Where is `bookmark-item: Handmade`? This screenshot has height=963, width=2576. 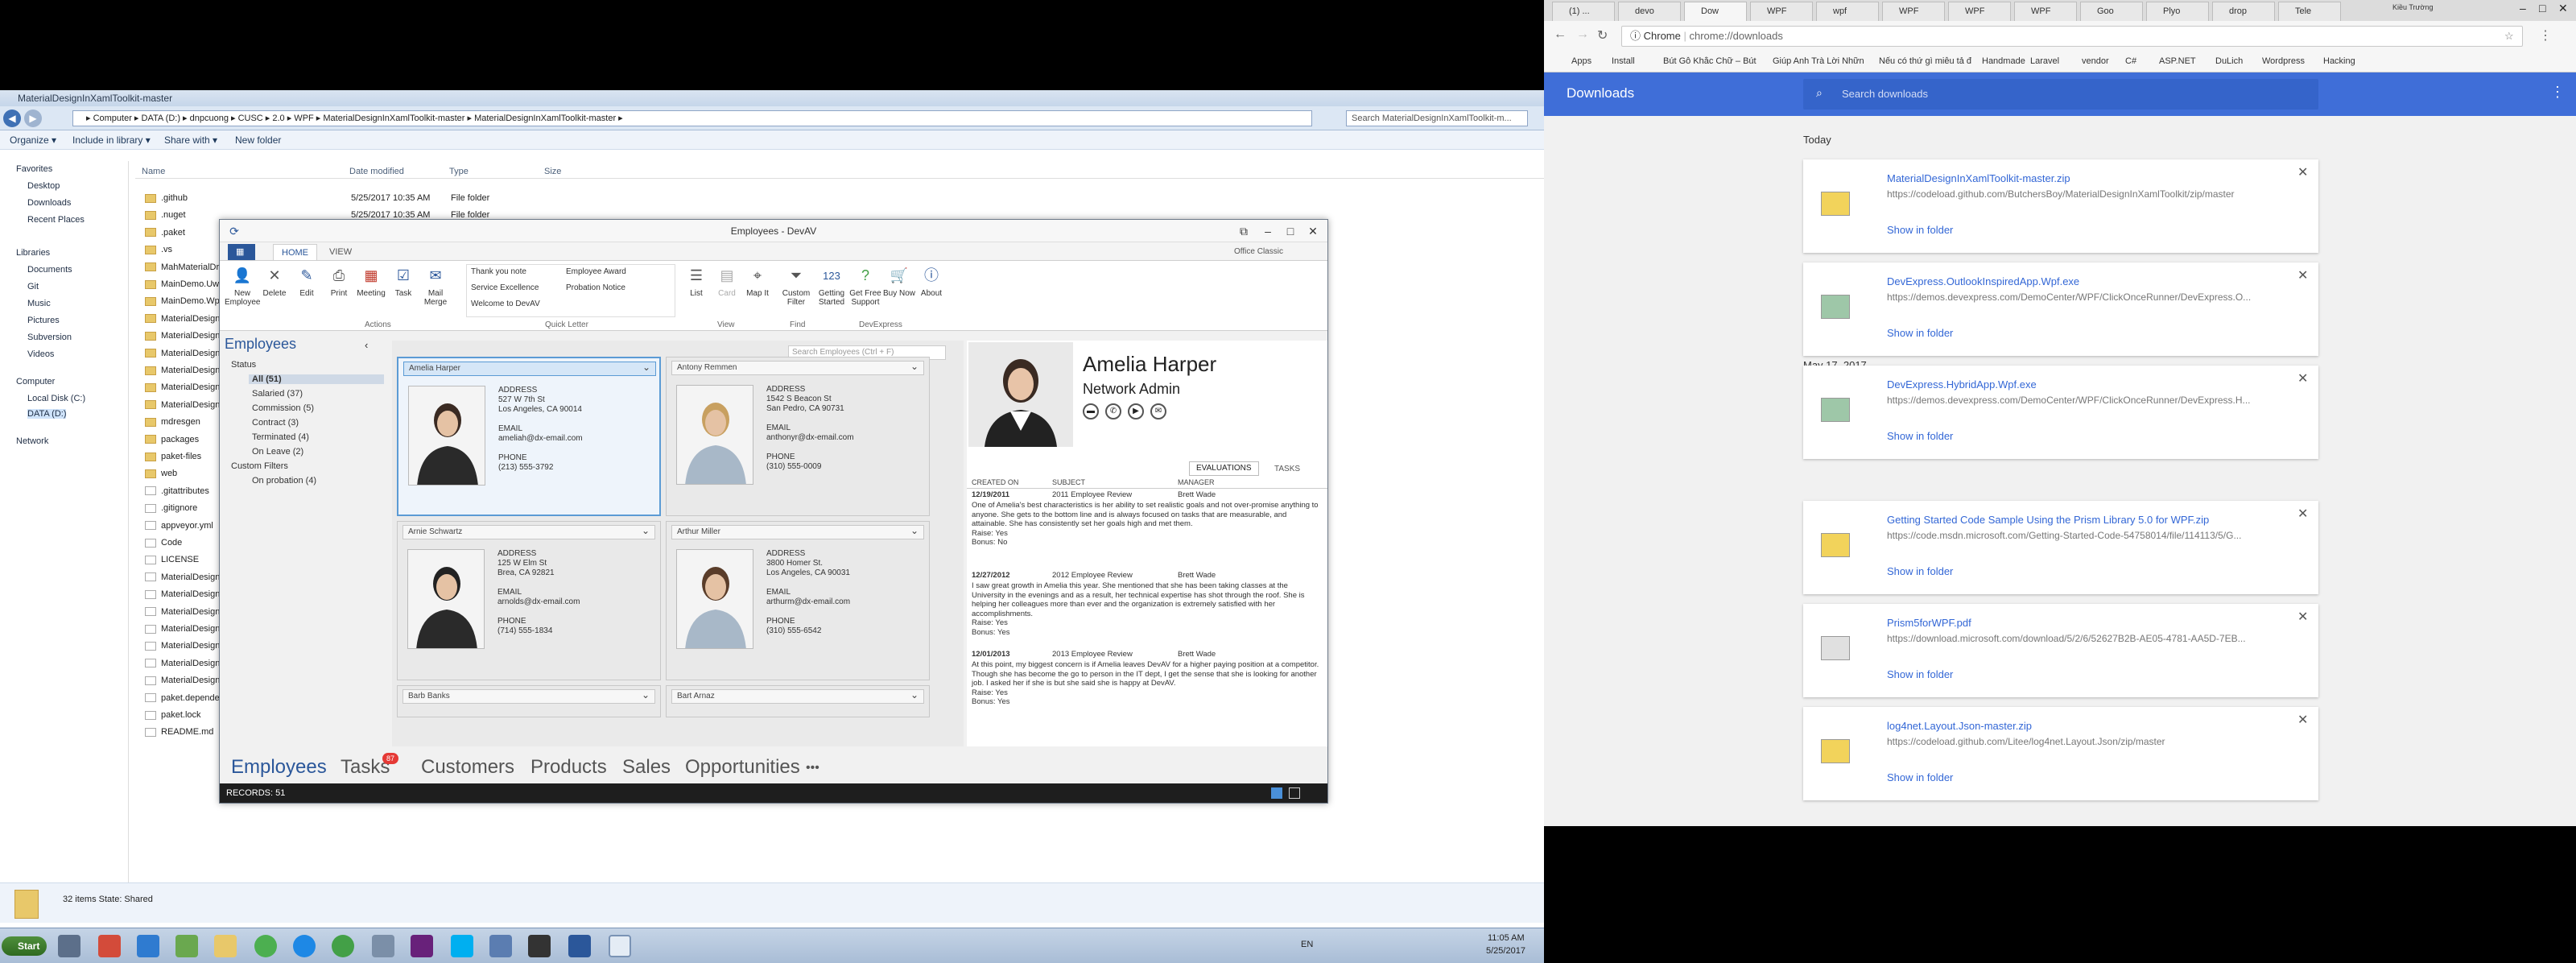 bookmark-item: Handmade is located at coordinates (2003, 61).